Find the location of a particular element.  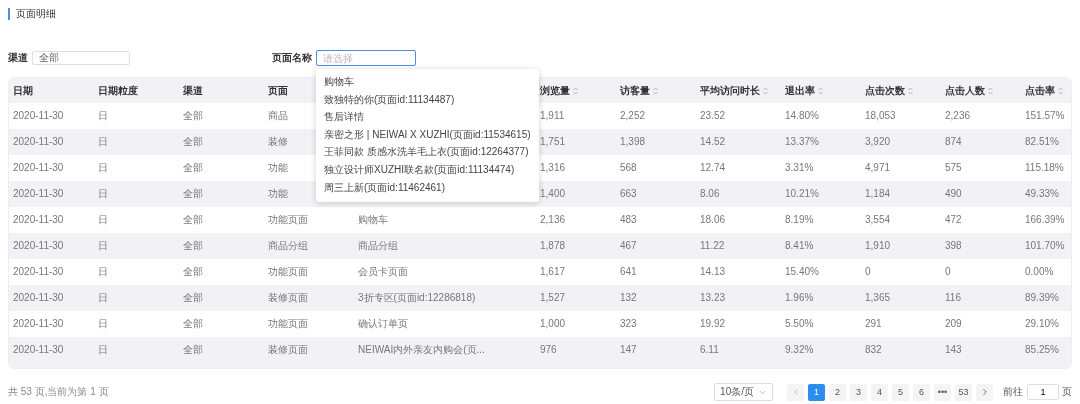

dropdown-option: 售后详情 is located at coordinates (427, 117).